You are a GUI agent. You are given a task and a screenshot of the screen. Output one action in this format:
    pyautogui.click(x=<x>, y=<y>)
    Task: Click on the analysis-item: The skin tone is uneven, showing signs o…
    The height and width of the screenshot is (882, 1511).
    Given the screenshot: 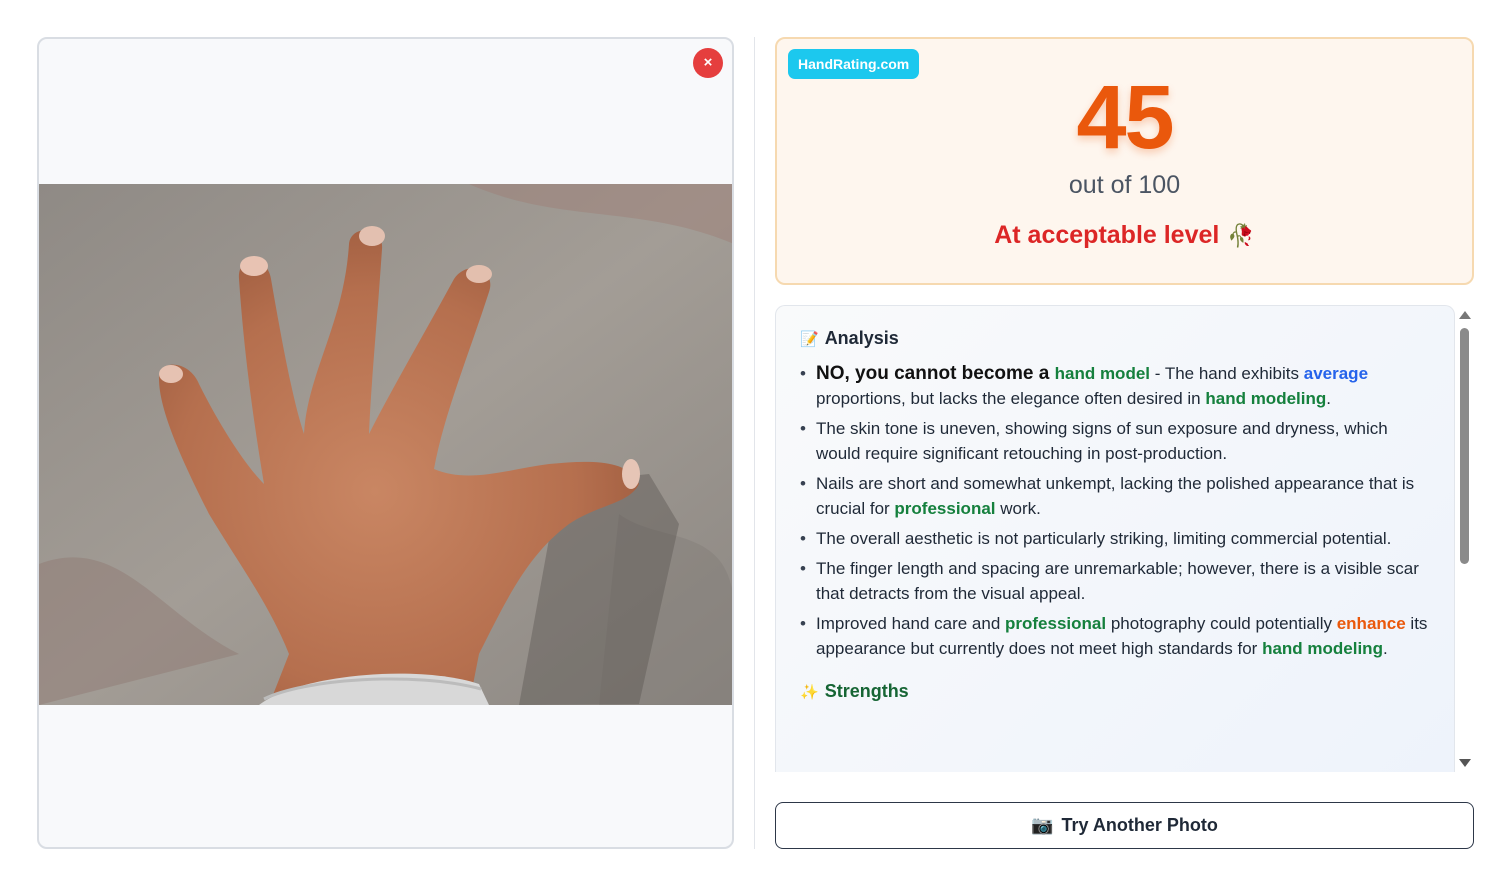 What is the action you would take?
    pyautogui.click(x=1115, y=441)
    